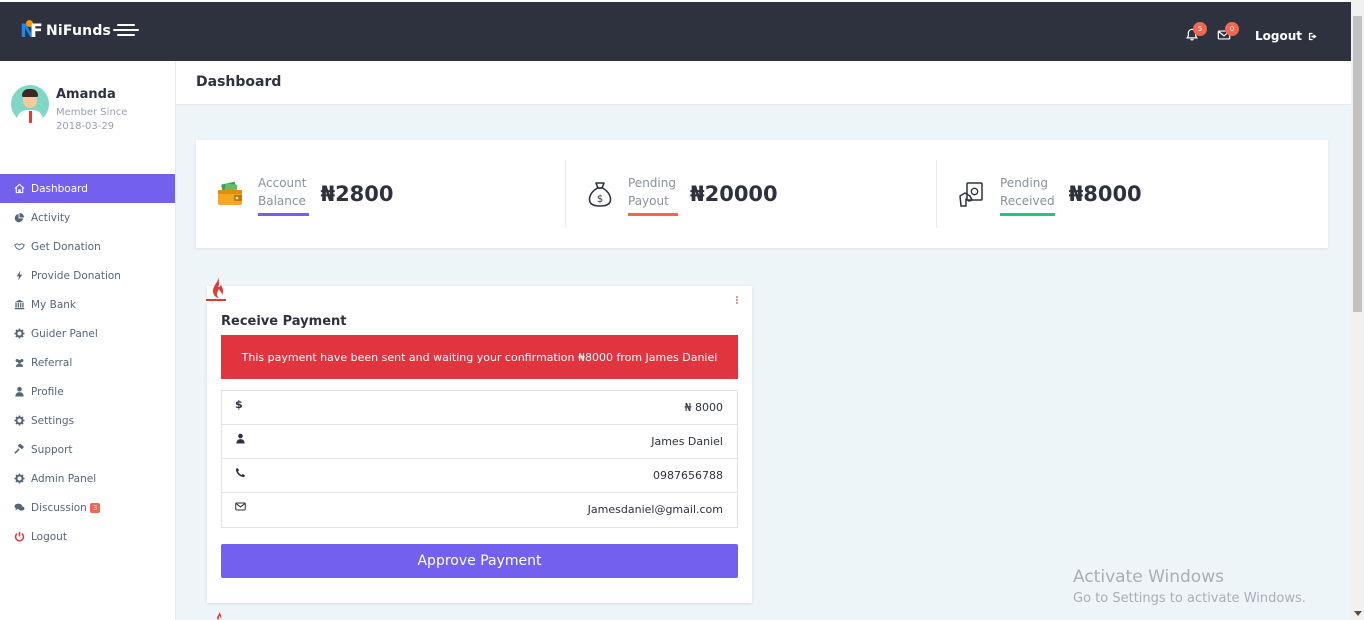 The image size is (1364, 620). I want to click on sidebar-item-logout: Logout, so click(87, 536).